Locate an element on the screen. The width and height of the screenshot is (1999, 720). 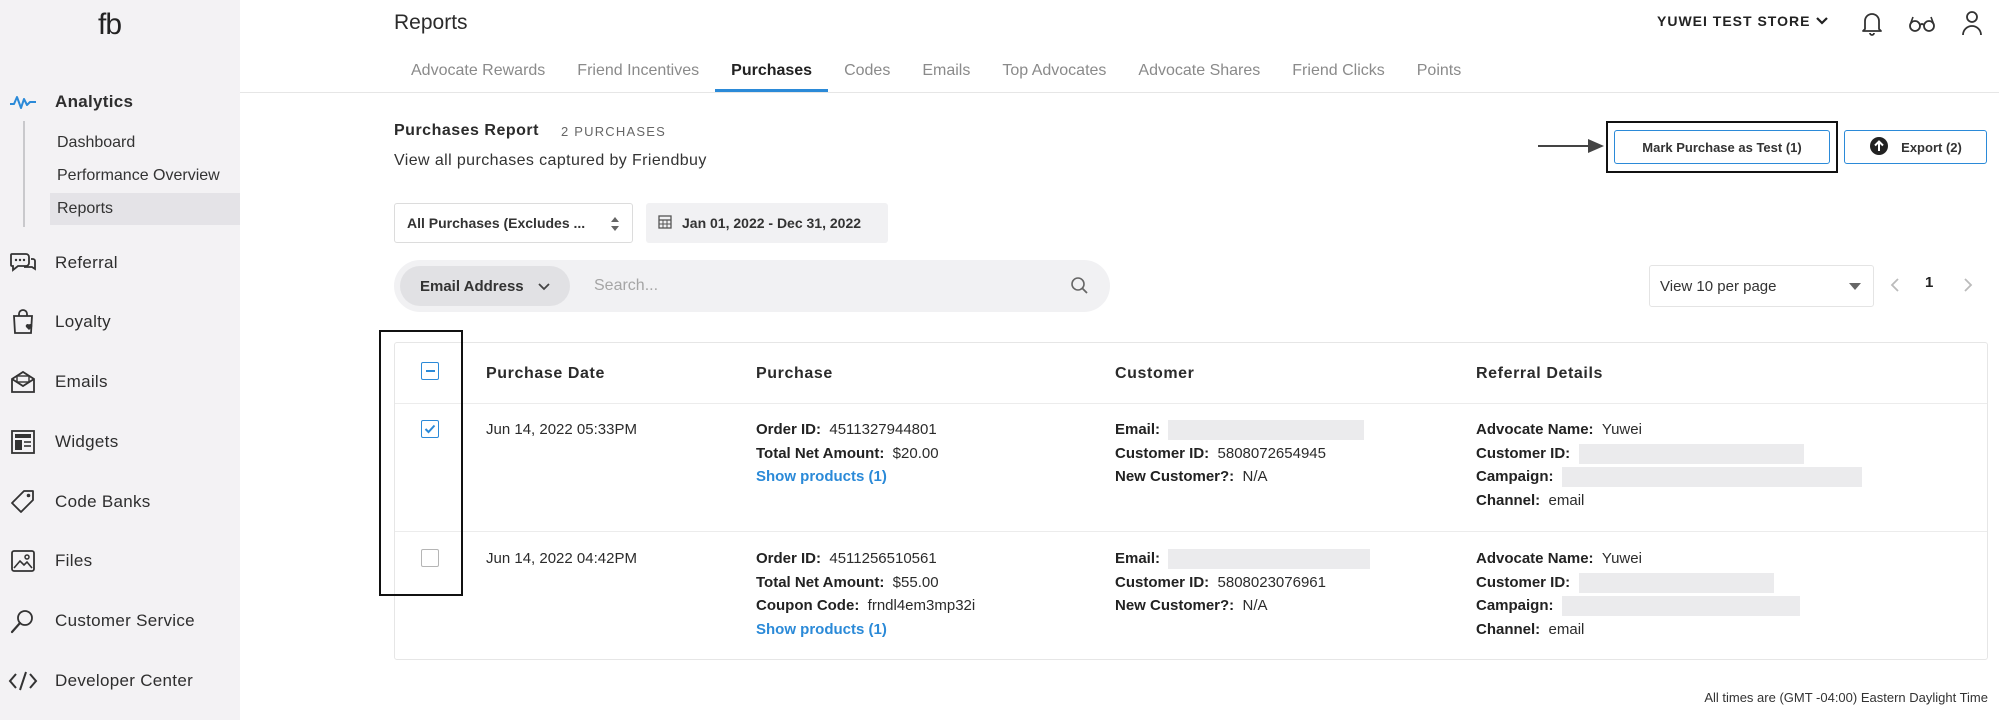
sidebar-item-code-banks: Code Banks is located at coordinates (120, 502).